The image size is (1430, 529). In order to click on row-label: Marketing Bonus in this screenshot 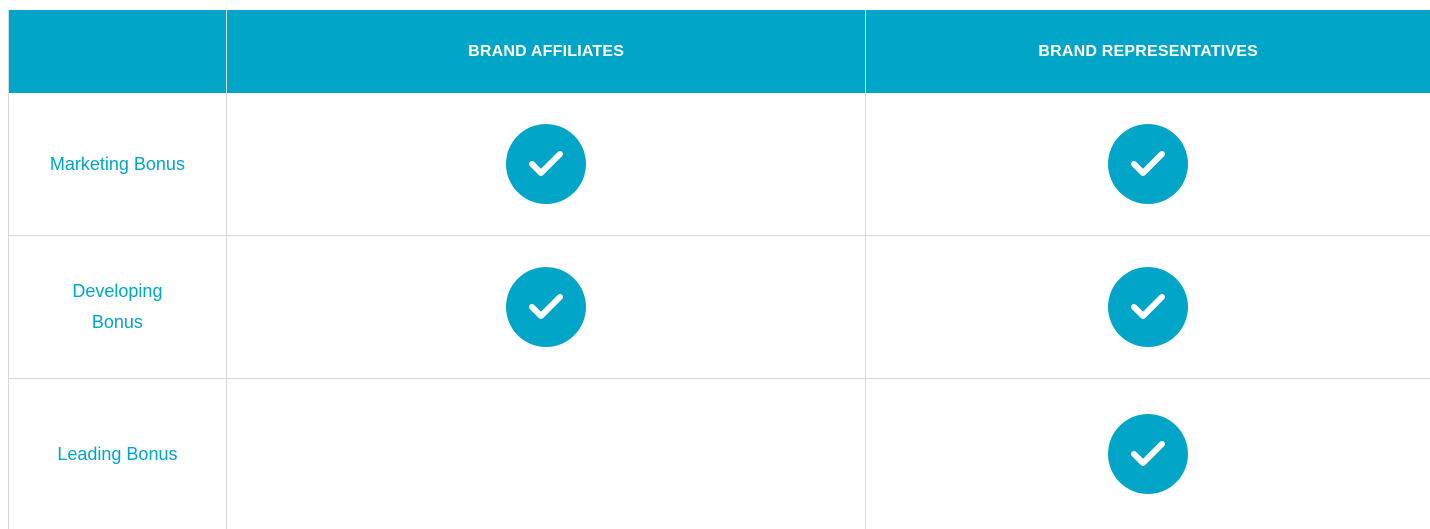, I will do `click(117, 163)`.